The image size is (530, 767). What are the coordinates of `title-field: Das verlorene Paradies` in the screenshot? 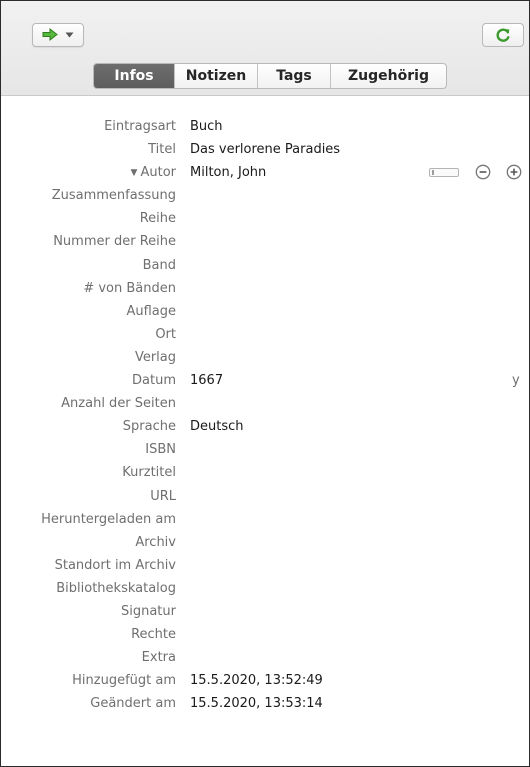 It's located at (265, 149).